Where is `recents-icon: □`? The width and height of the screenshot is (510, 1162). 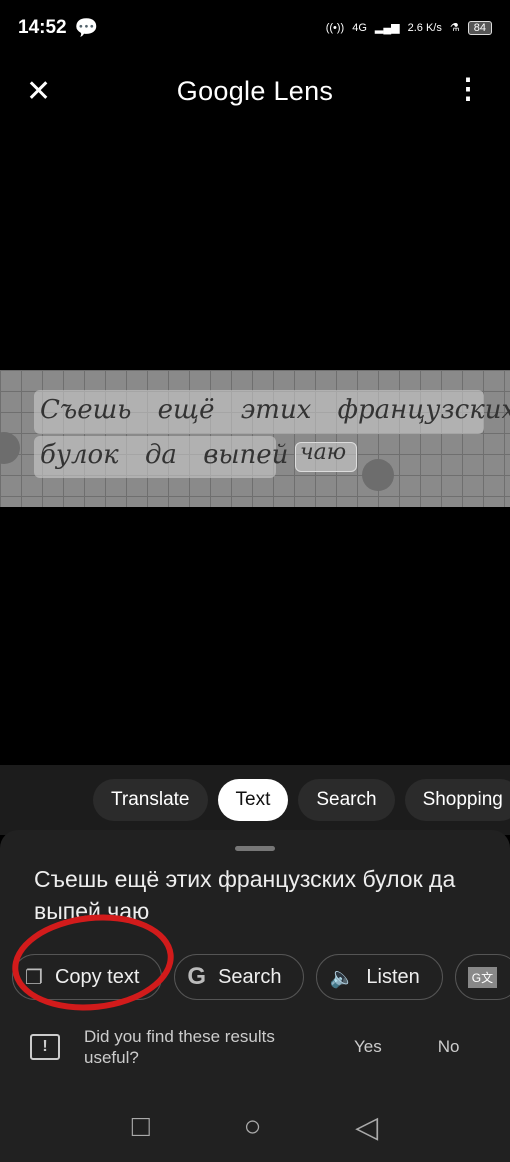
recents-icon: □ is located at coordinates (141, 1127).